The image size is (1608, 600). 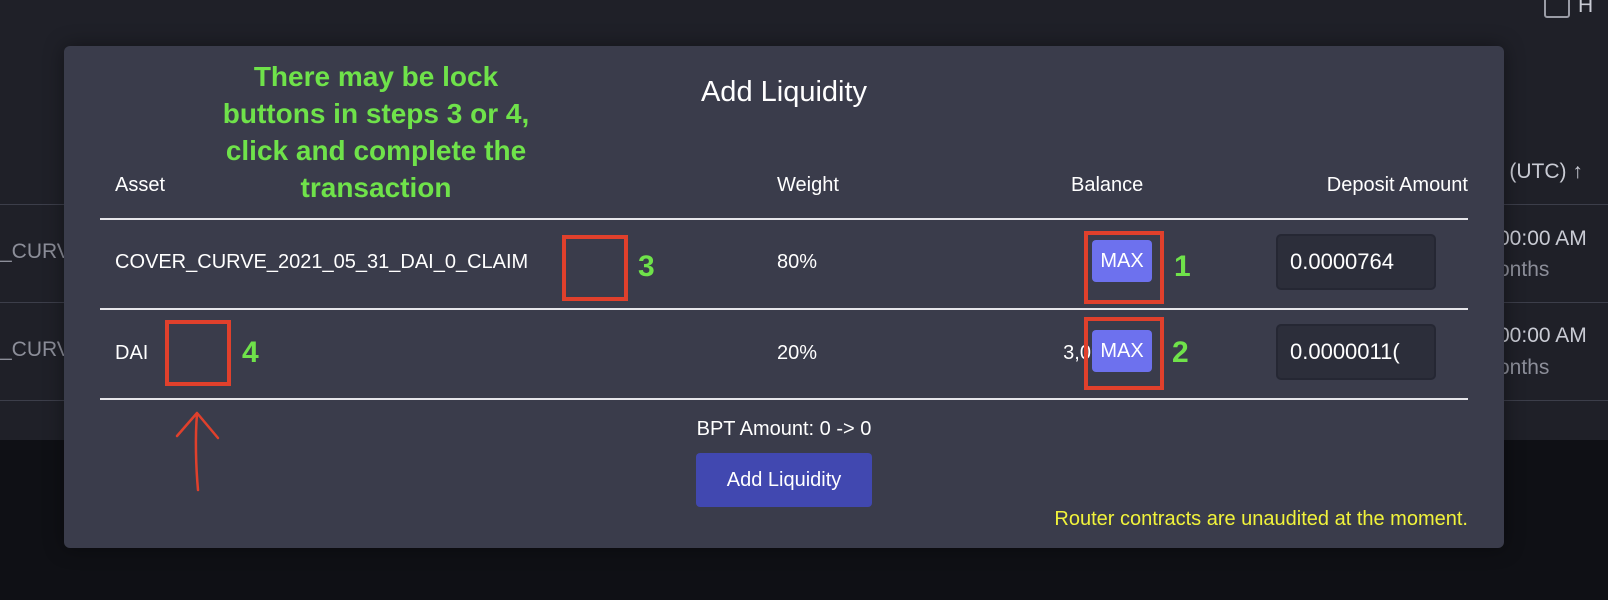 I want to click on column-header-balance: Balance, so click(x=1107, y=185).